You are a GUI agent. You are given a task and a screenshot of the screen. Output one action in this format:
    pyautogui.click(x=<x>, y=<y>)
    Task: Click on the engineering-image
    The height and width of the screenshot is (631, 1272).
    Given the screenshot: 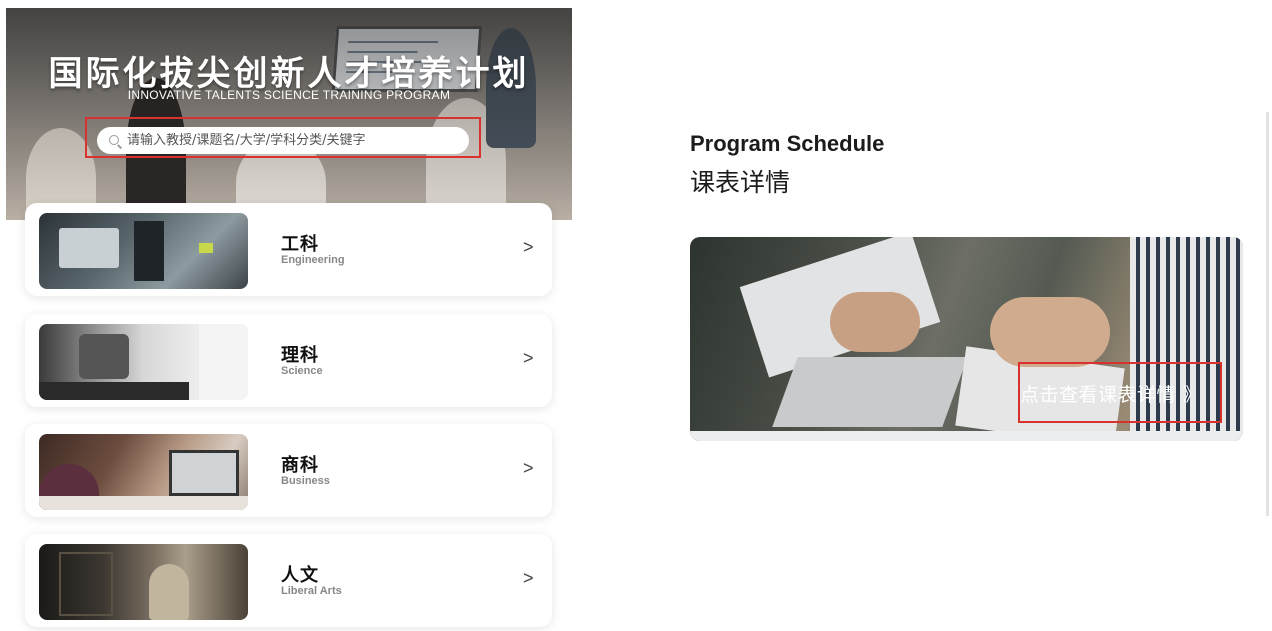 What is the action you would take?
    pyautogui.click(x=143, y=251)
    